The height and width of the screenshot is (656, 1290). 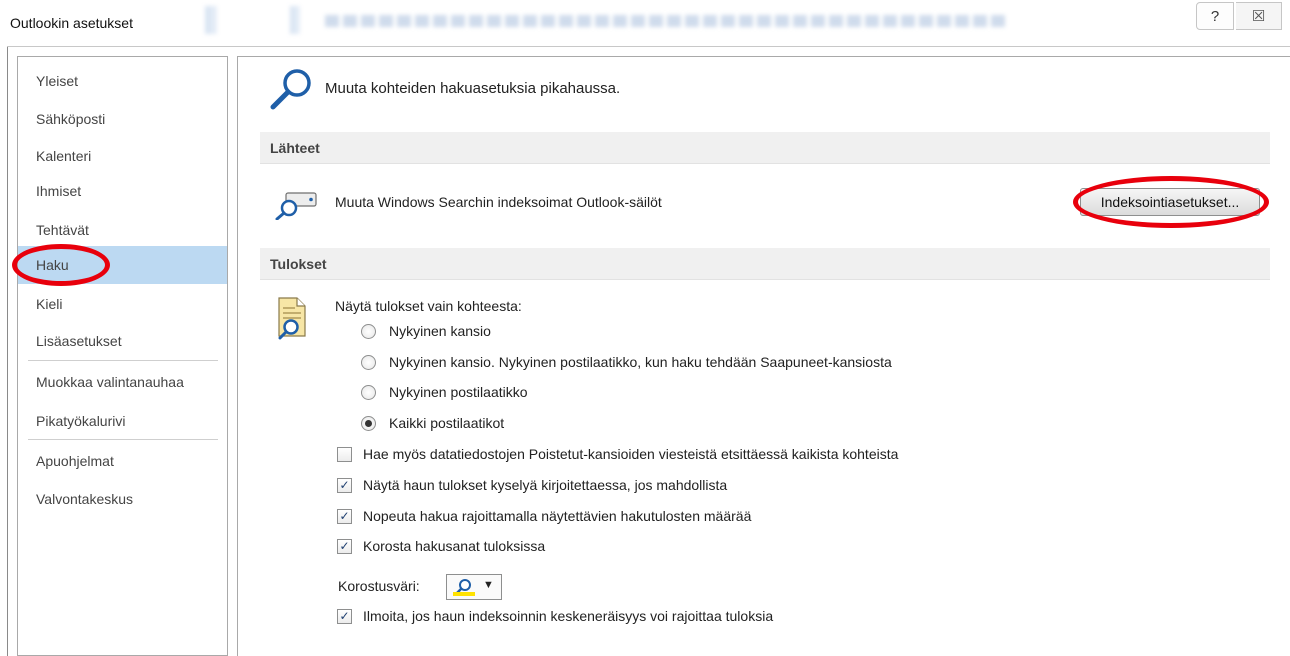 What do you see at coordinates (122, 119) in the screenshot?
I see `sidebar-item-sahkoposti: Sähköposti` at bounding box center [122, 119].